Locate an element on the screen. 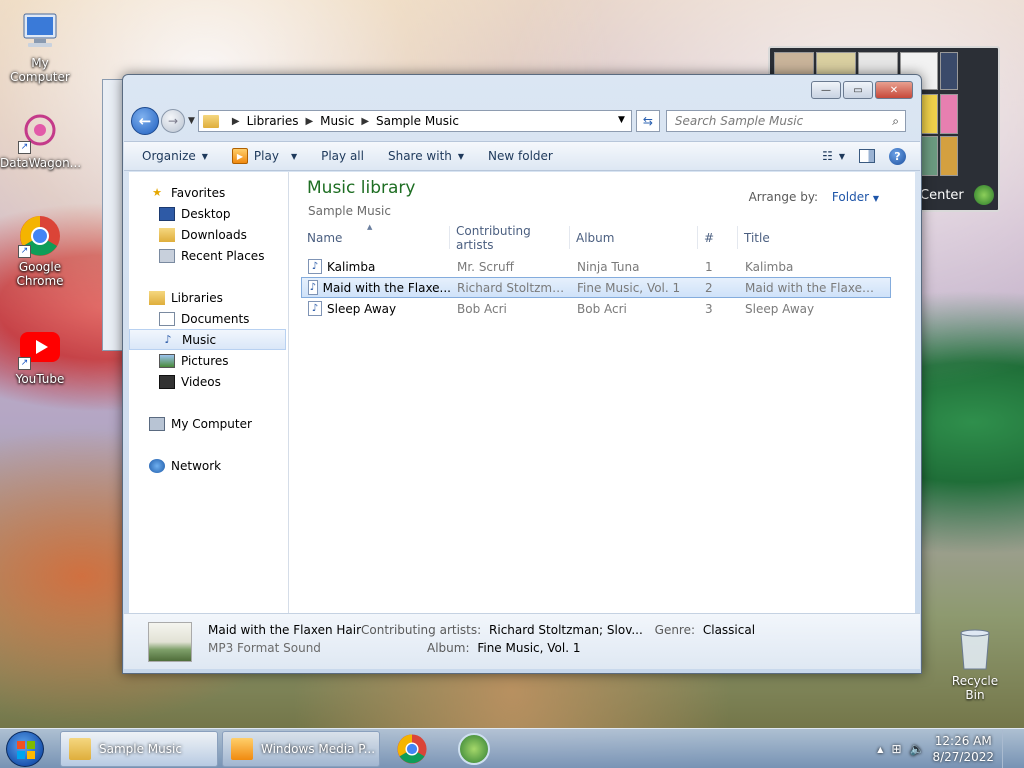  file-track-number: 2 is located at coordinates (709, 287).